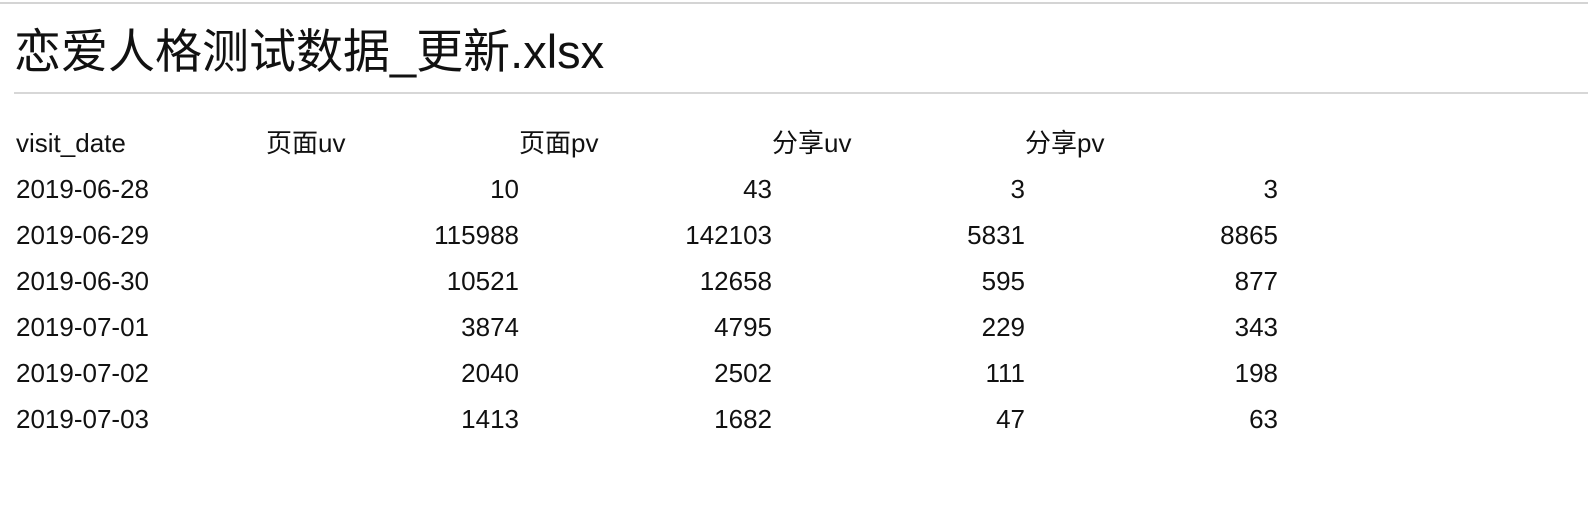 The height and width of the screenshot is (506, 1588). What do you see at coordinates (1256, 327) in the screenshot?
I see `cell-share-pv: 343` at bounding box center [1256, 327].